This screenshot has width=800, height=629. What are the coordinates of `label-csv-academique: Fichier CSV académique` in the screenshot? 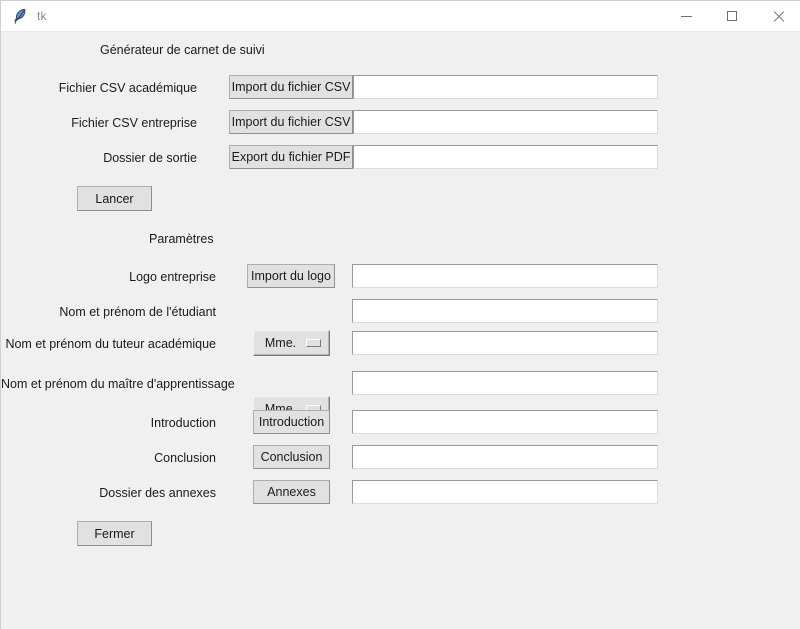 It's located at (127, 88).